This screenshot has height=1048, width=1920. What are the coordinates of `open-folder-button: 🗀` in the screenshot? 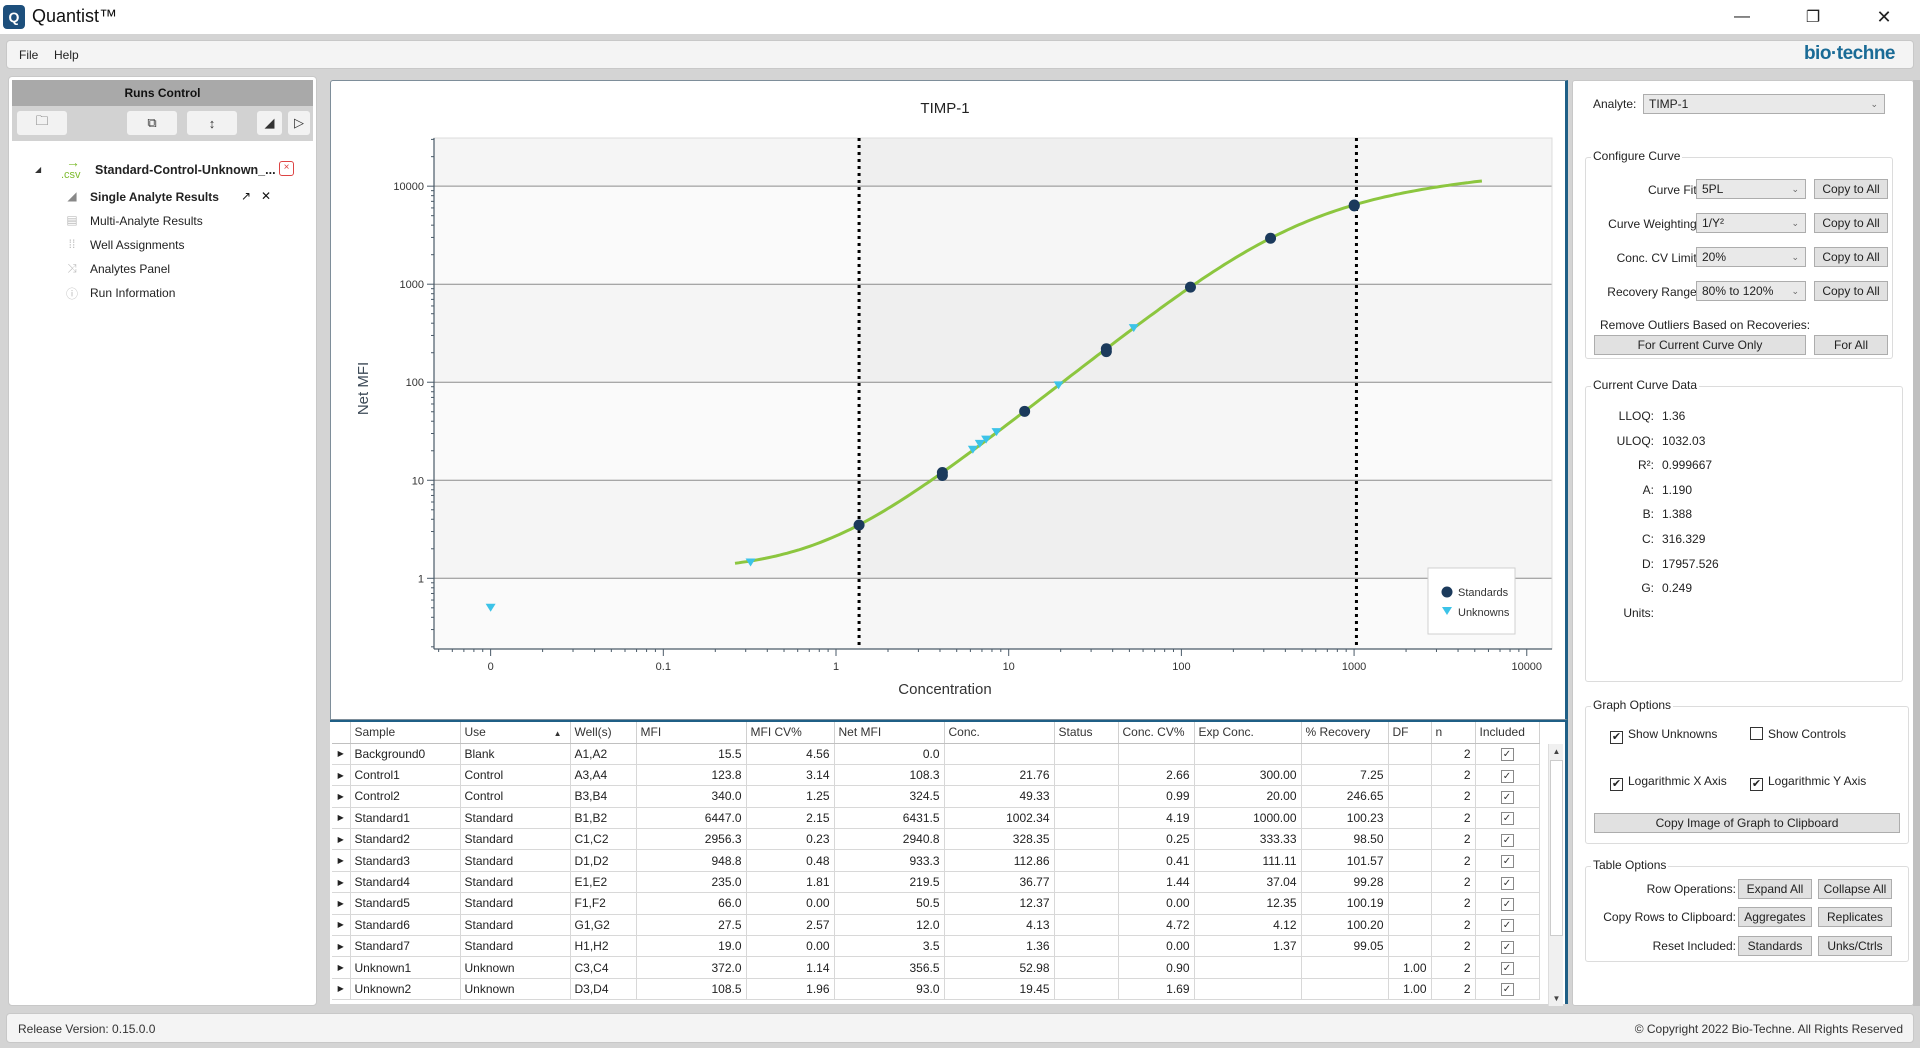 It's located at (42, 123).